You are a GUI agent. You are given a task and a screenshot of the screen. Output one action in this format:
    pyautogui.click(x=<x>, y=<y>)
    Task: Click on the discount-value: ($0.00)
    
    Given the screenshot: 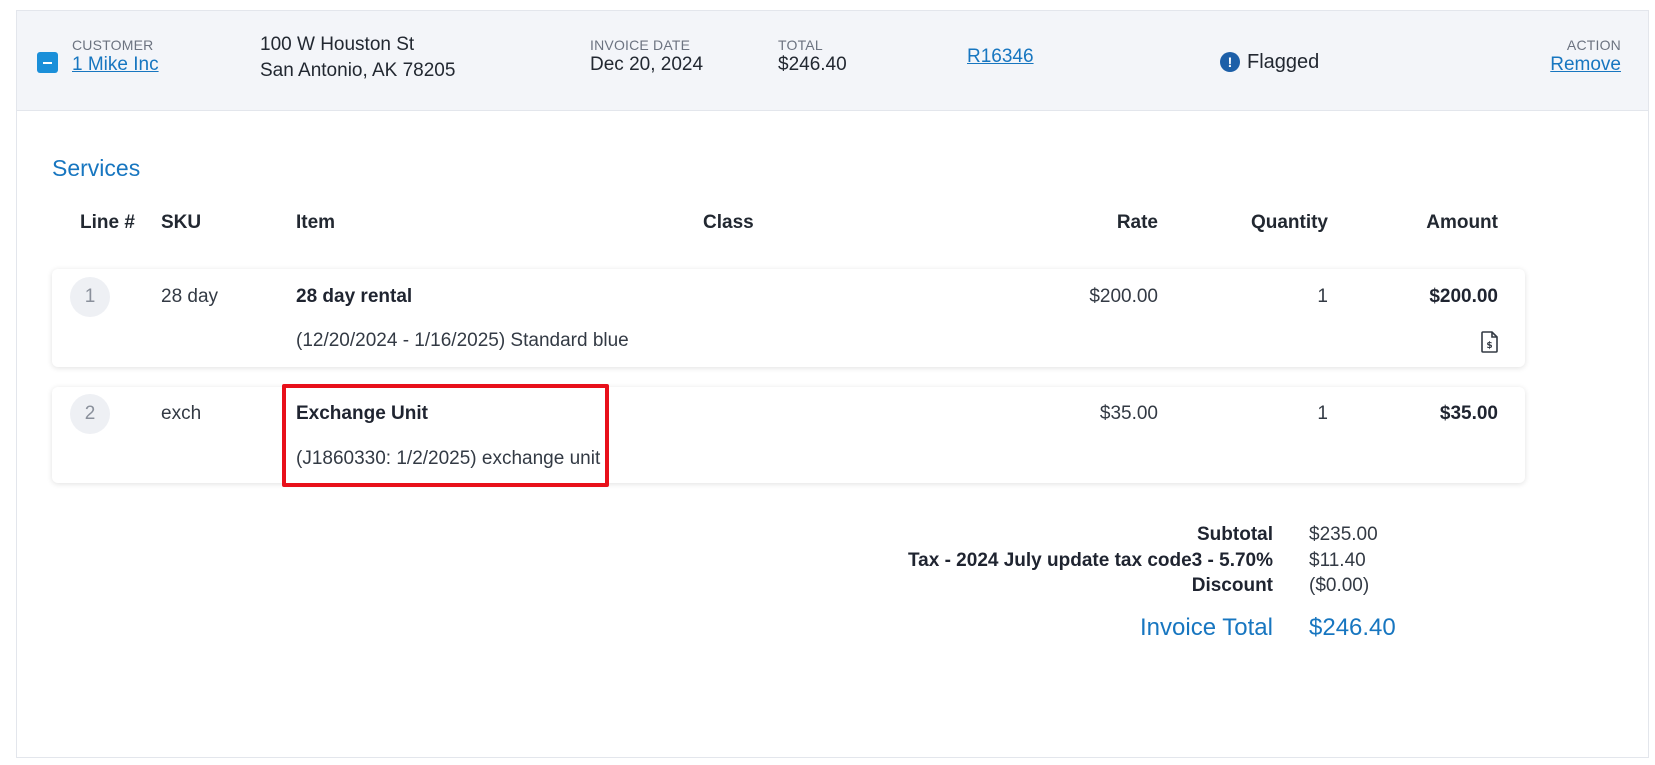 What is the action you would take?
    pyautogui.click(x=1339, y=585)
    